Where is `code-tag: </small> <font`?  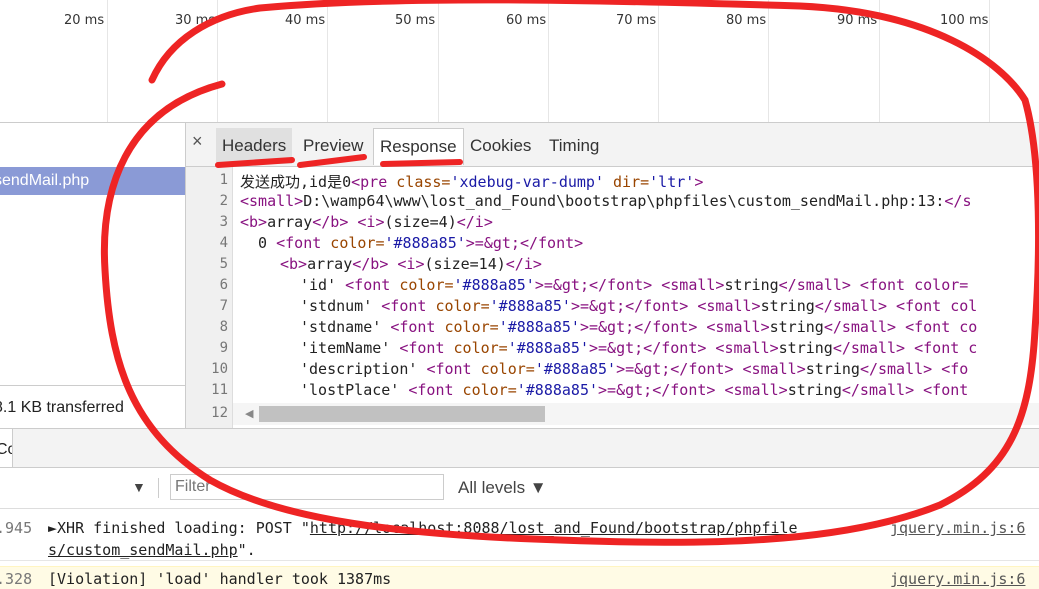
code-tag: </small> <font is located at coordinates (905, 390).